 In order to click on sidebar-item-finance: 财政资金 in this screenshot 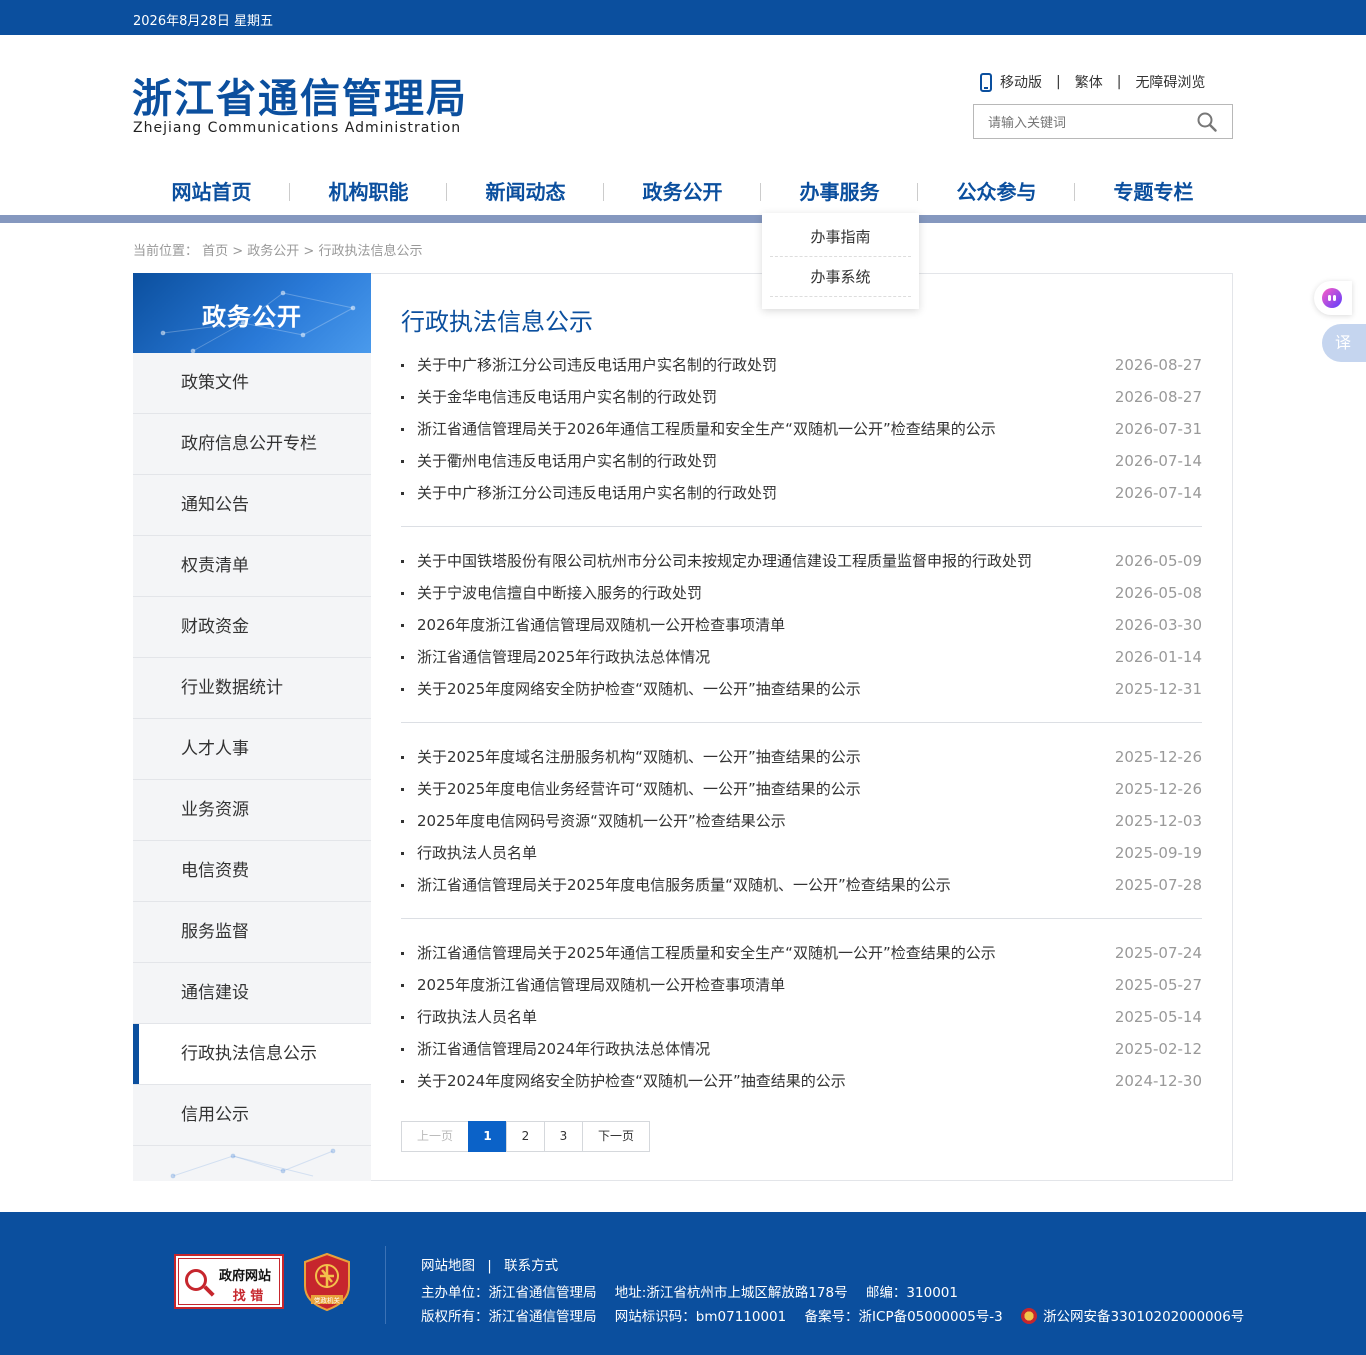, I will do `click(252, 627)`.